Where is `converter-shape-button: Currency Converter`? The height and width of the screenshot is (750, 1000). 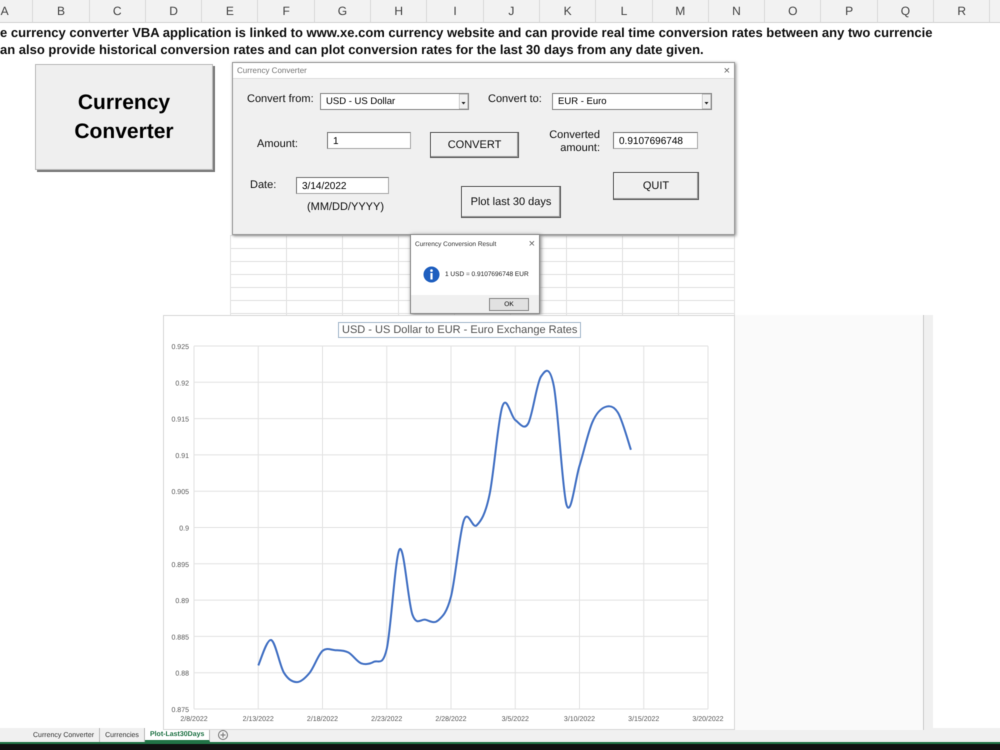
converter-shape-button: Currency Converter is located at coordinates (124, 117).